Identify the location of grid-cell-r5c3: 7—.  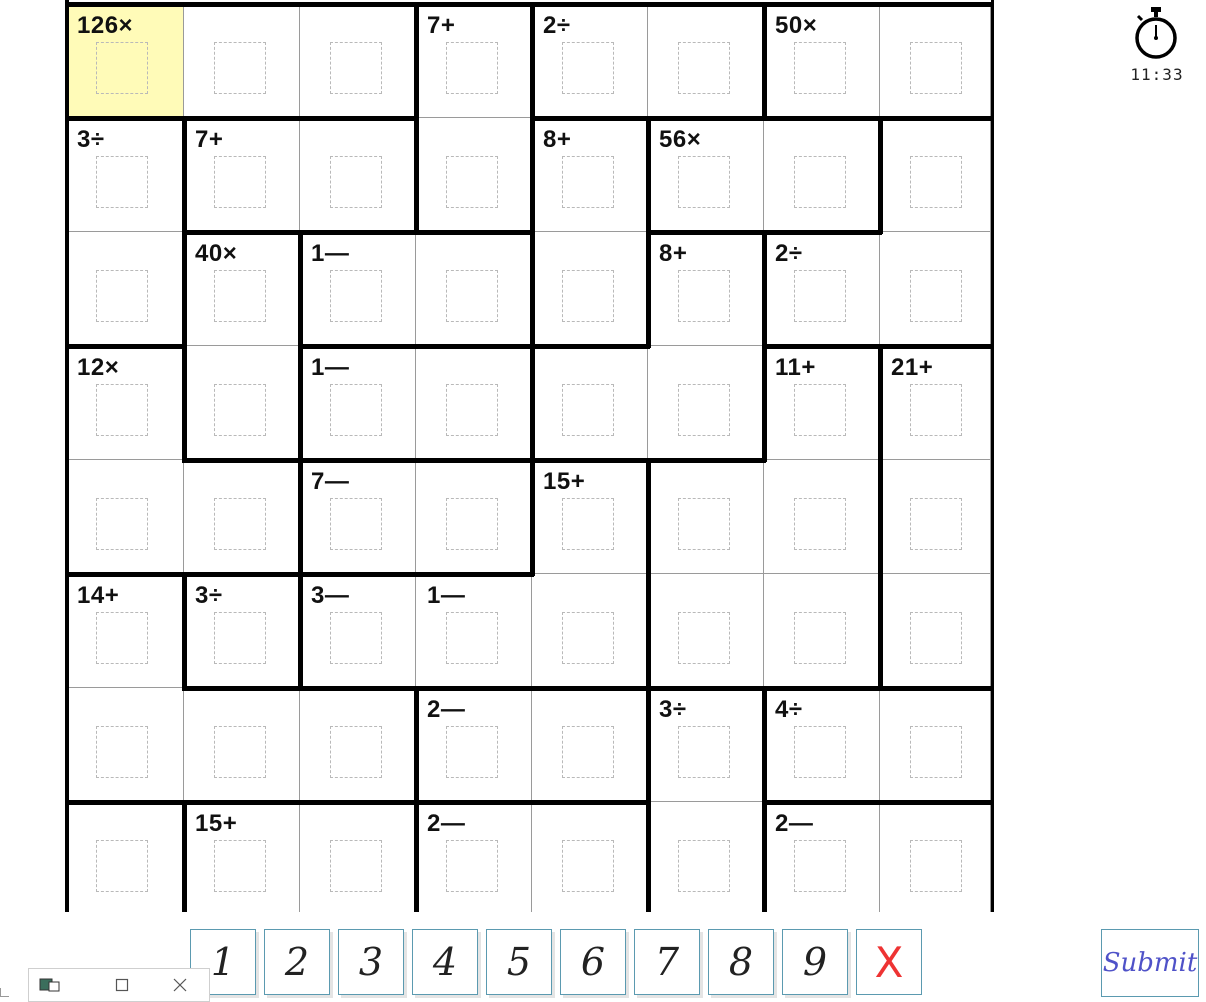
(358, 517).